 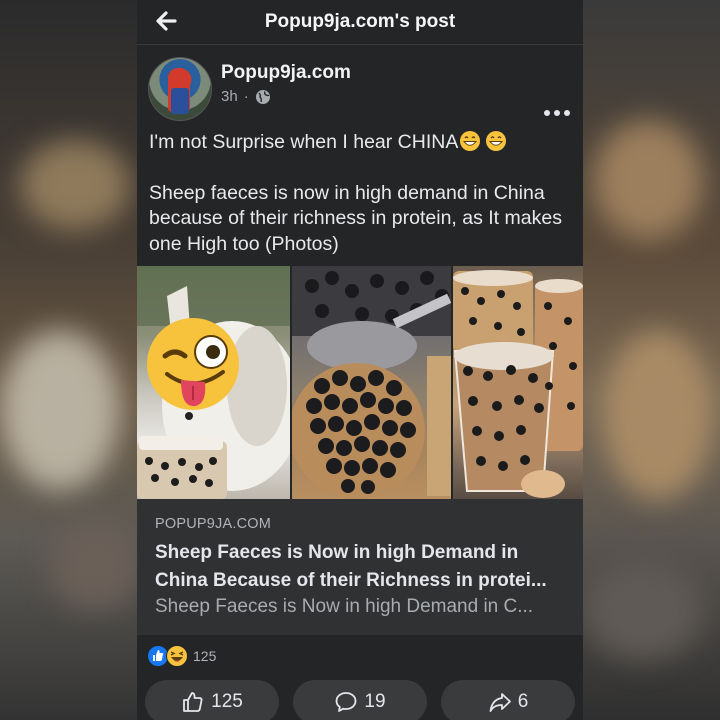 What do you see at coordinates (229, 96) in the screenshot?
I see `post-time: 3h` at bounding box center [229, 96].